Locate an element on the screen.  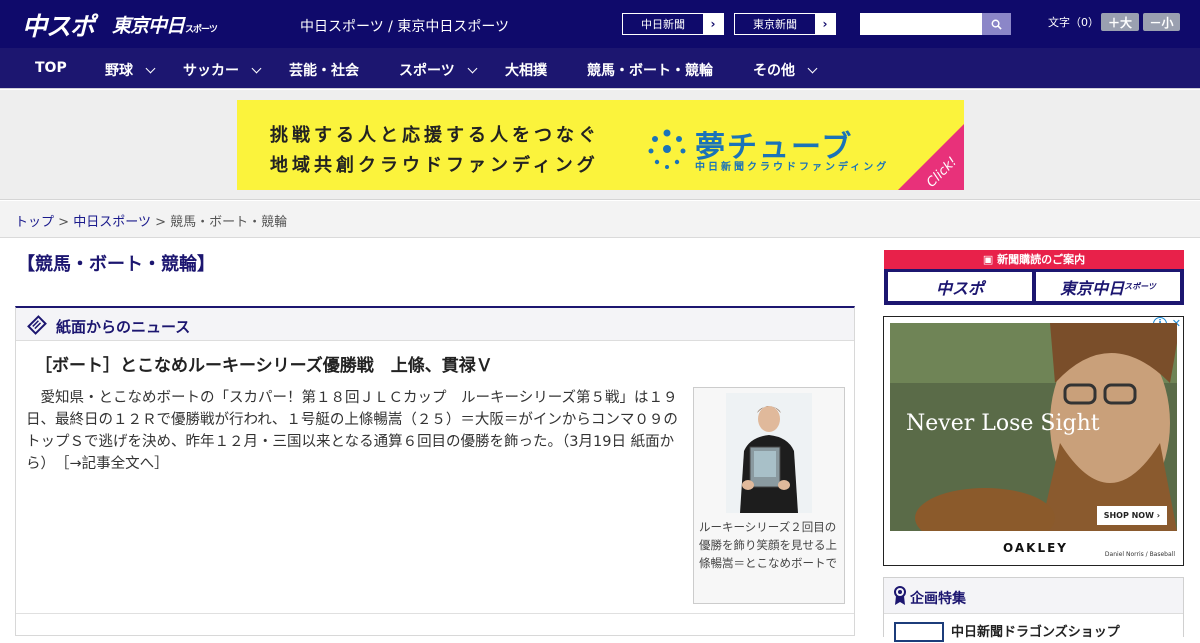
nav-item-entertainment: 芸能・社会 is located at coordinates (324, 70).